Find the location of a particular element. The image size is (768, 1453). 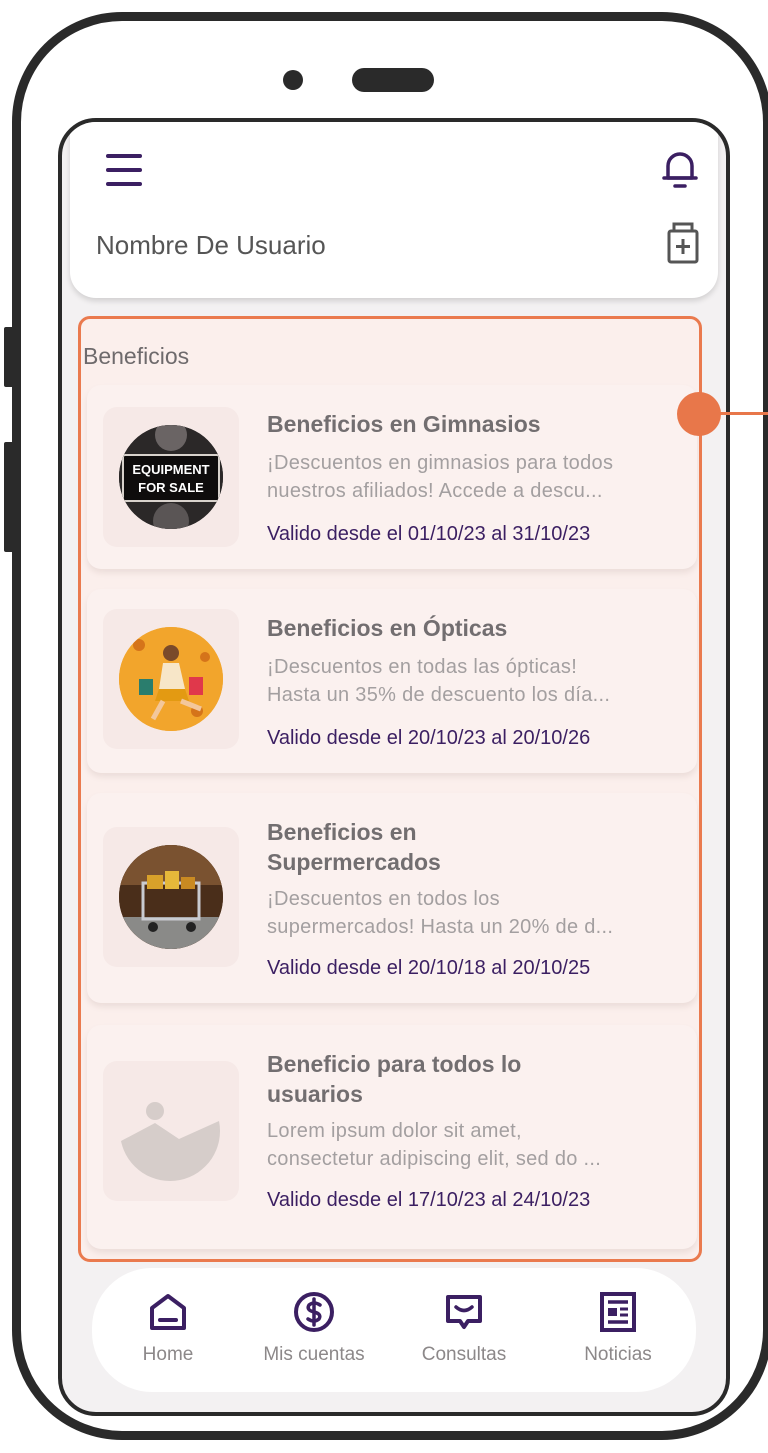

benefit-description: ¡Descuentos en gimnasios para todos is located at coordinates (440, 463).